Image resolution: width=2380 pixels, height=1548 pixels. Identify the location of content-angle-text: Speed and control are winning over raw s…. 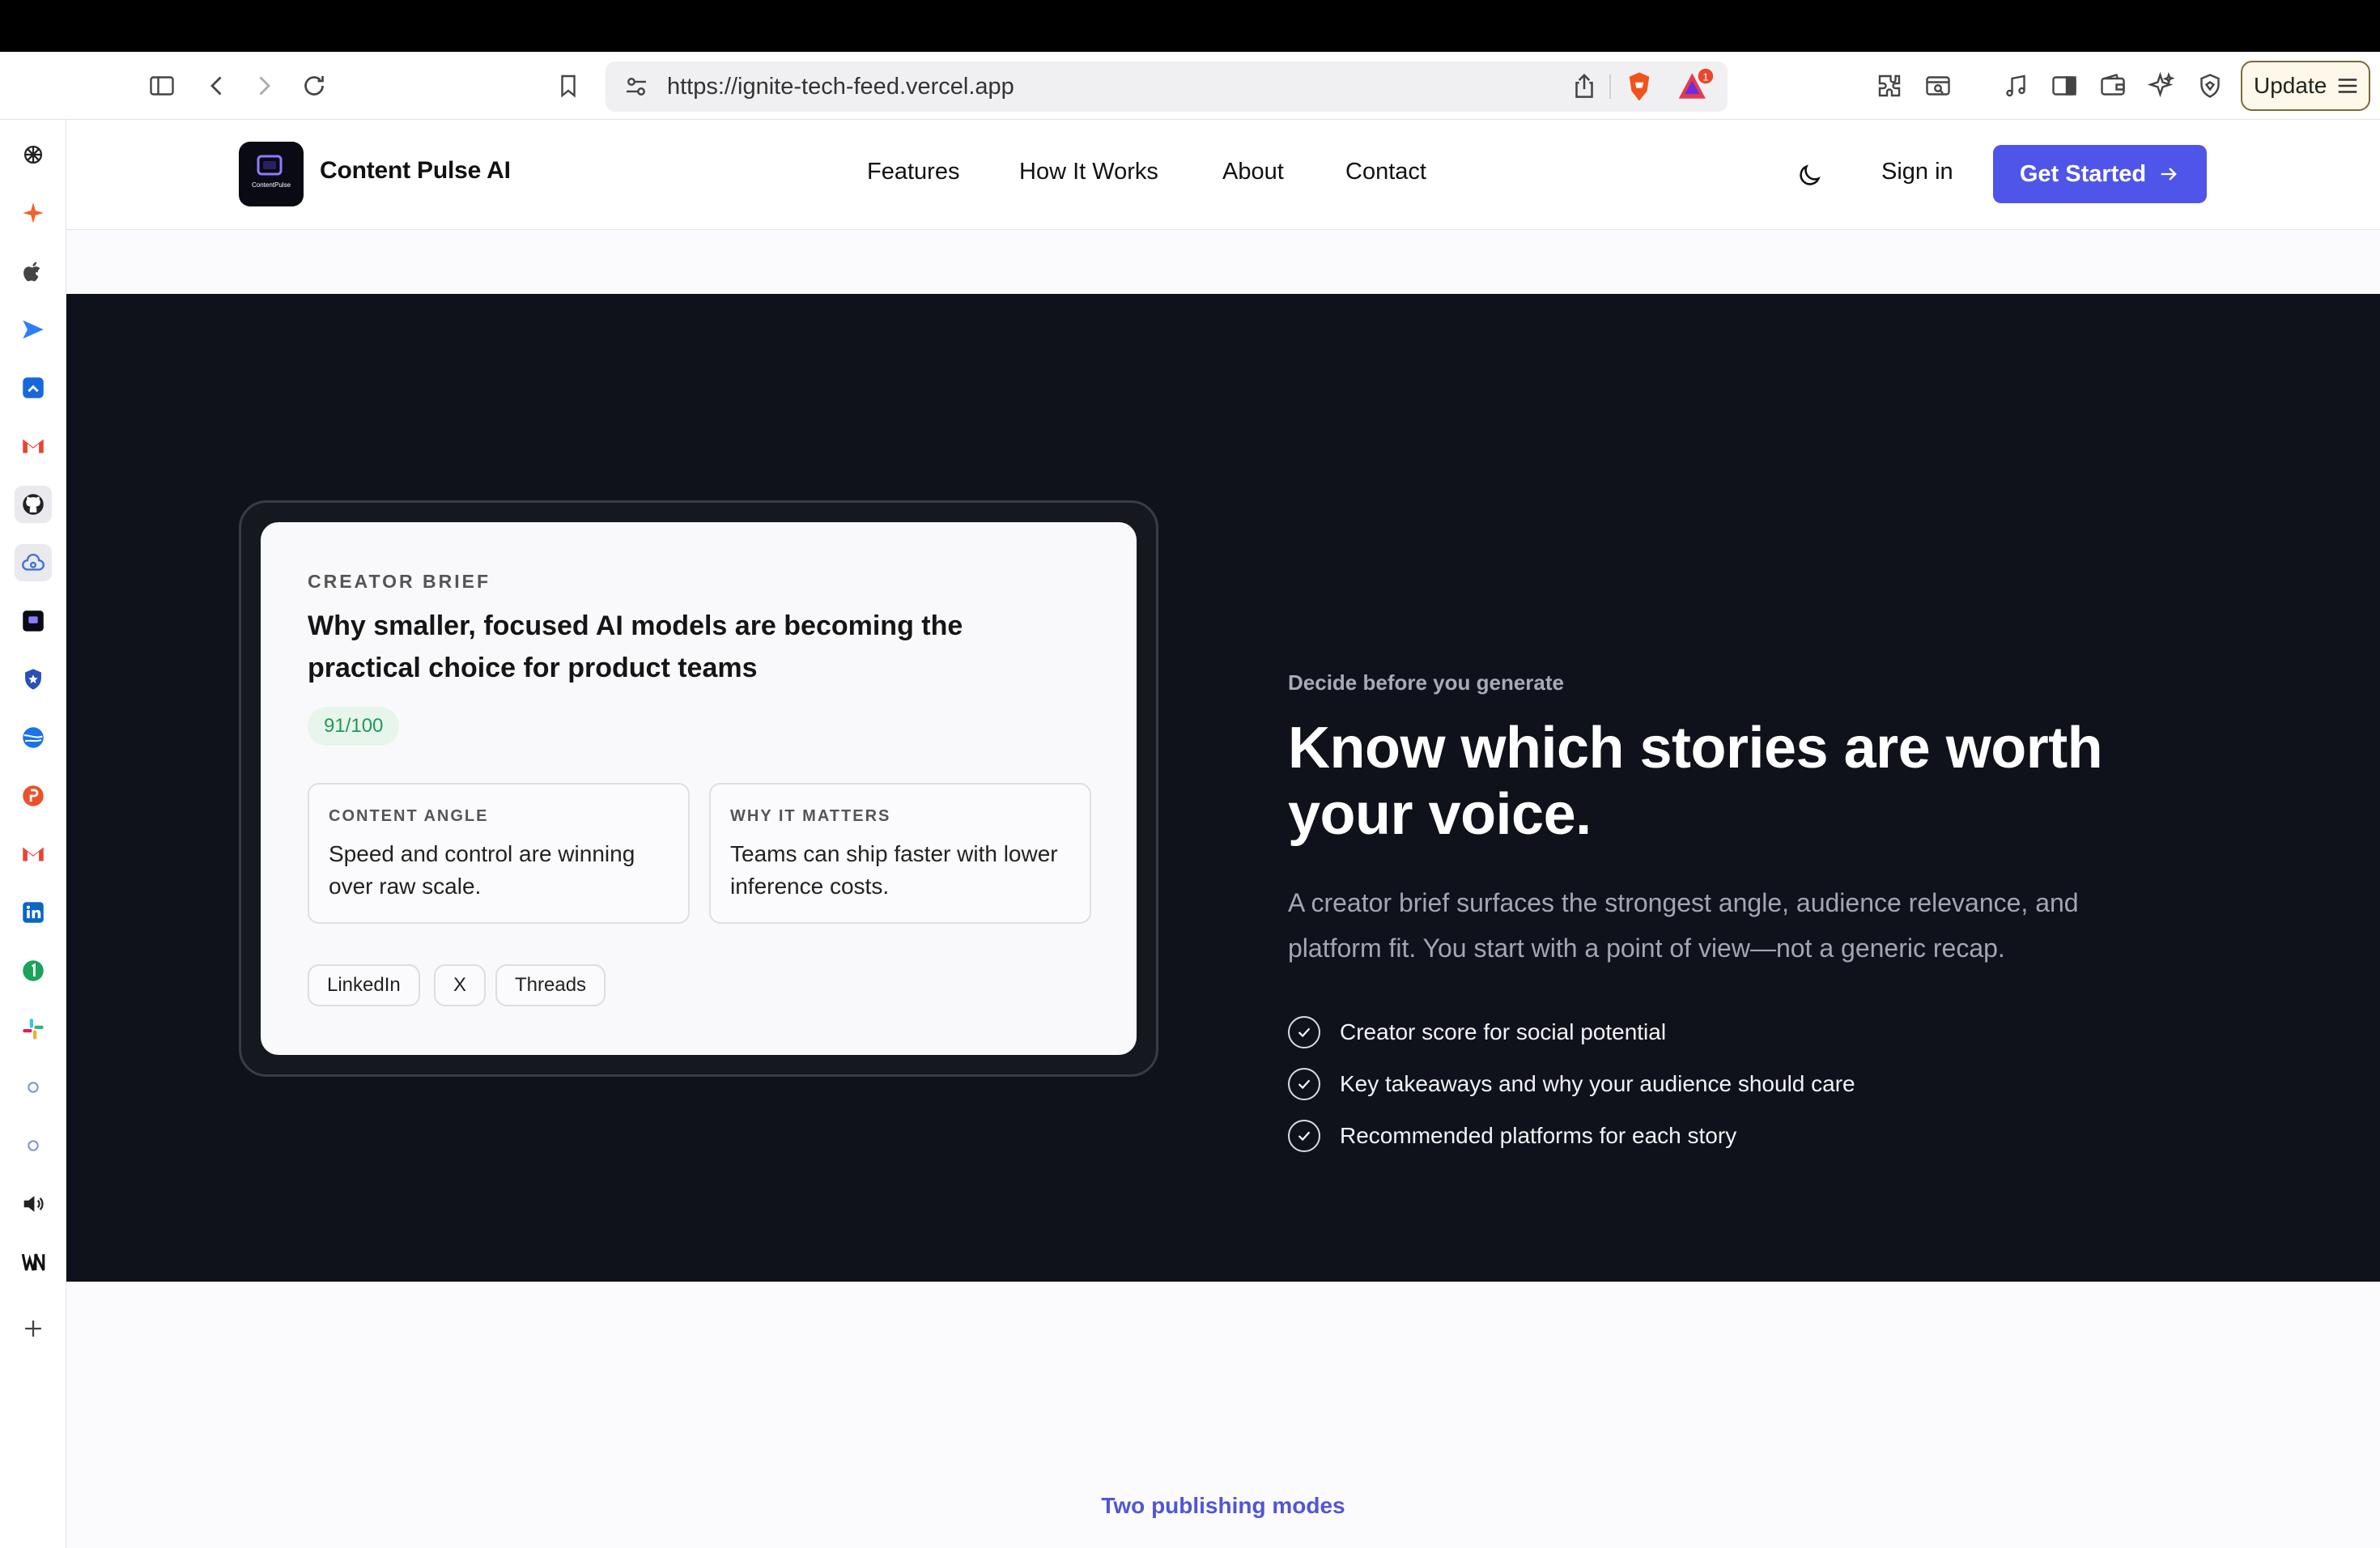
(482, 870).